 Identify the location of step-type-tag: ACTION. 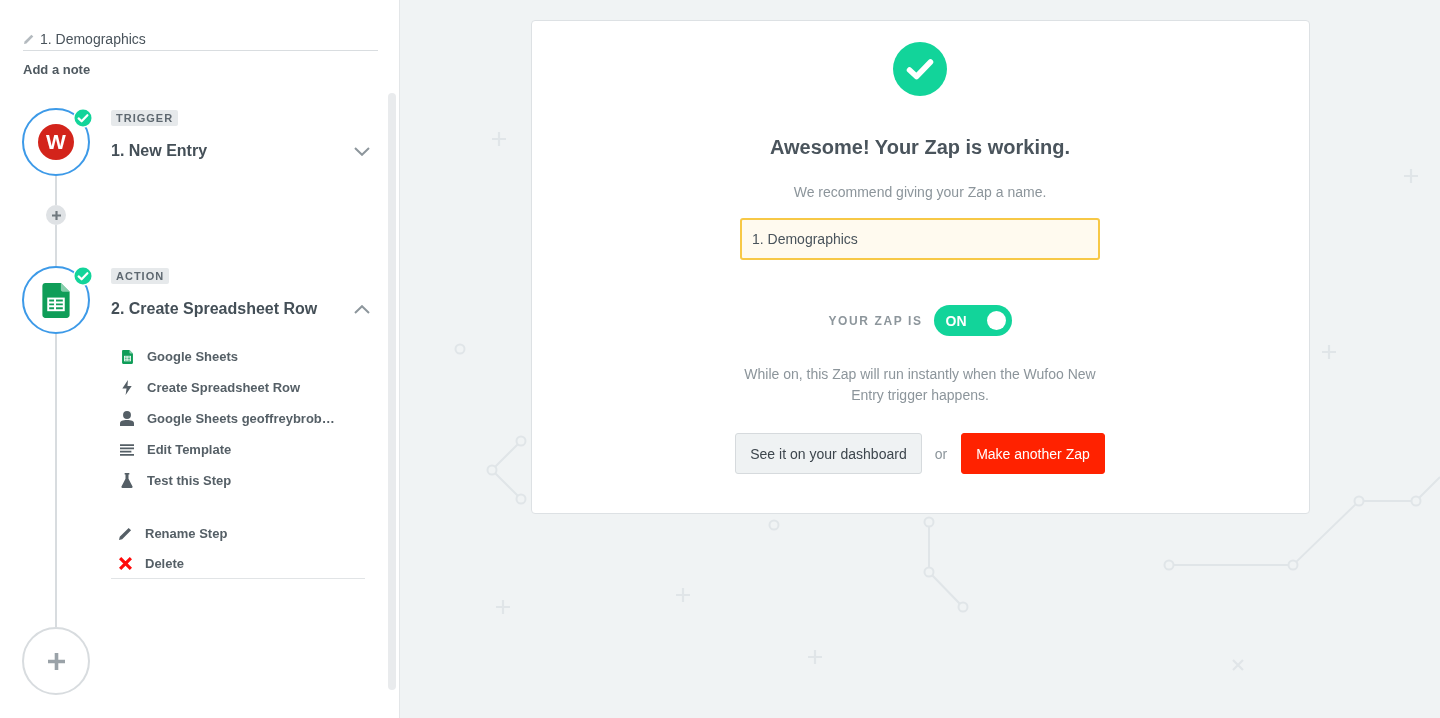
(140, 276).